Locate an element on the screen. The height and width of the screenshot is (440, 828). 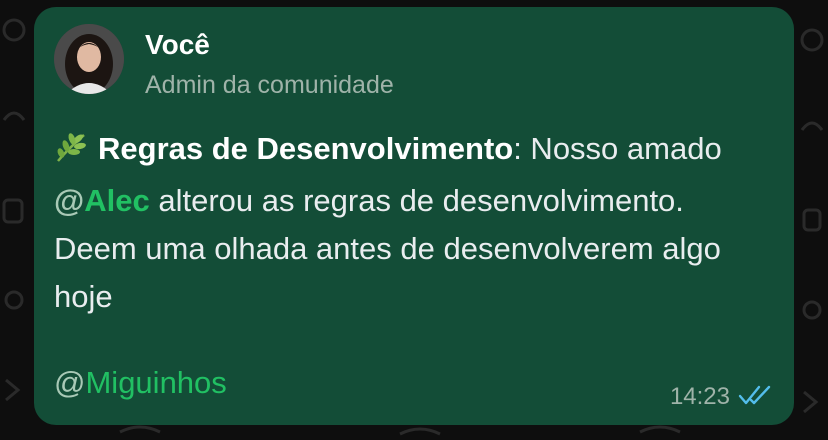
double-check-read-icon is located at coordinates (755, 397).